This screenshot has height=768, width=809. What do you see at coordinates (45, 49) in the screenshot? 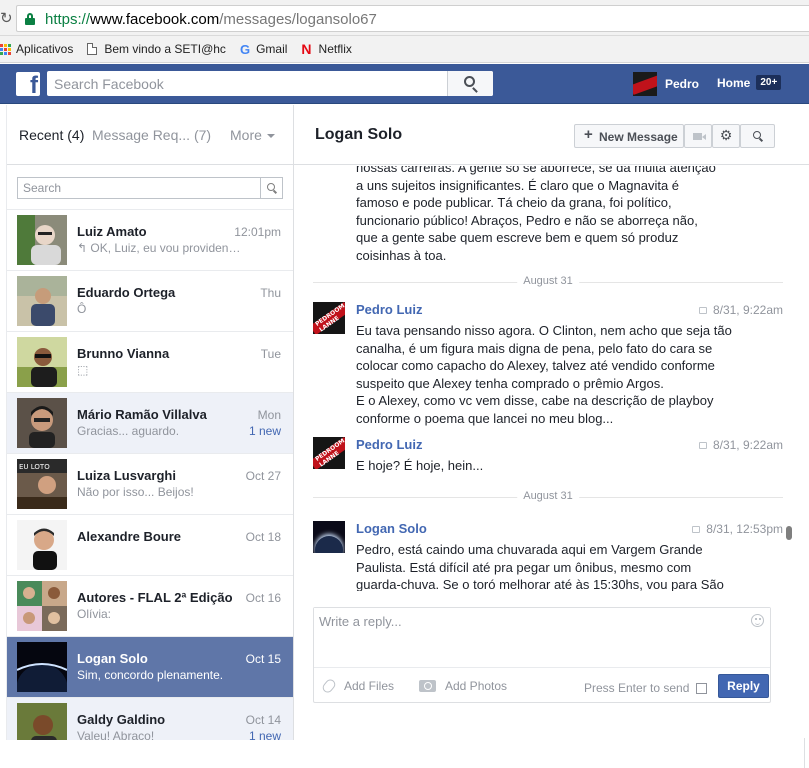
I see `bookmark-label: Aplicativos` at bounding box center [45, 49].